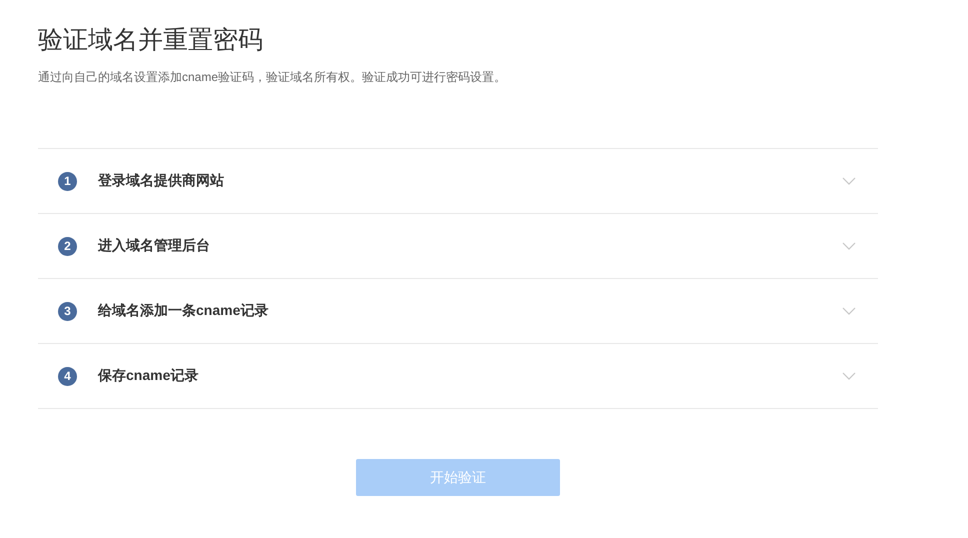 This screenshot has width=968, height=538. What do you see at coordinates (154, 246) in the screenshot?
I see `step-title: 进入域名管理后台` at bounding box center [154, 246].